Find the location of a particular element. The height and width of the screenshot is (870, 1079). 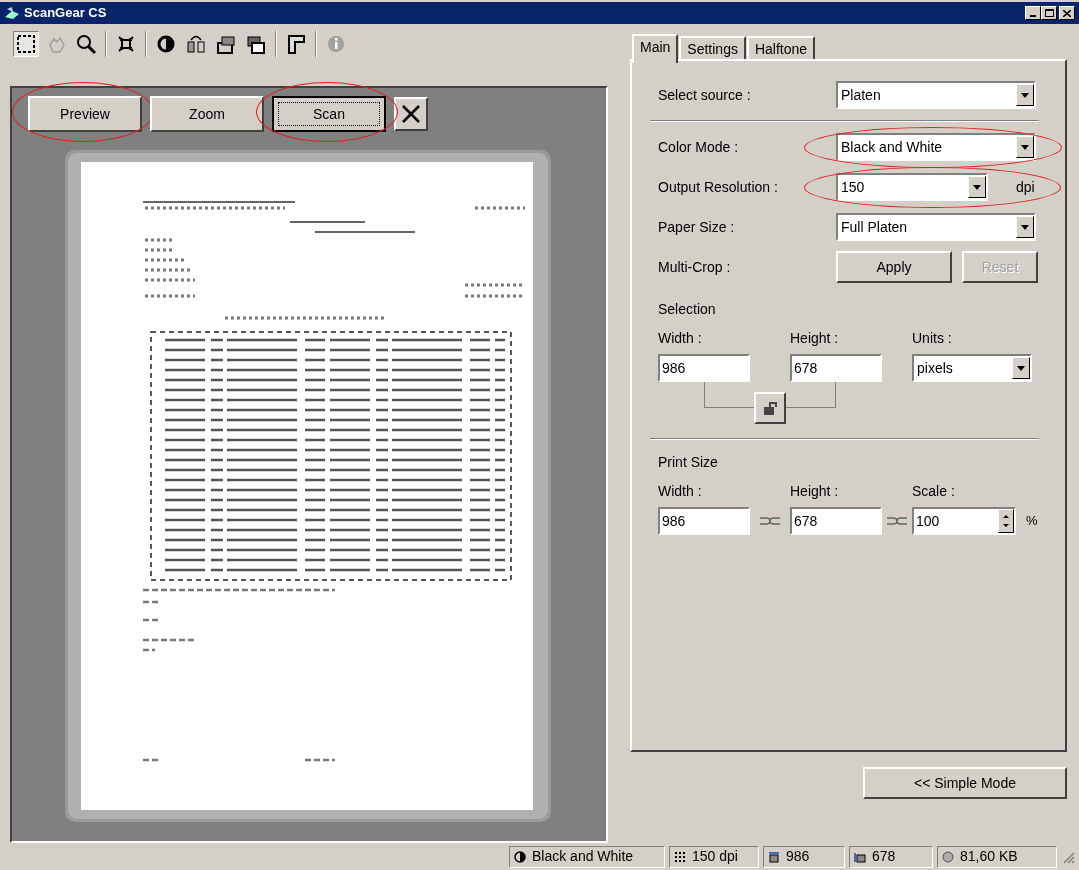

maximize-icon is located at coordinates (1049, 13).